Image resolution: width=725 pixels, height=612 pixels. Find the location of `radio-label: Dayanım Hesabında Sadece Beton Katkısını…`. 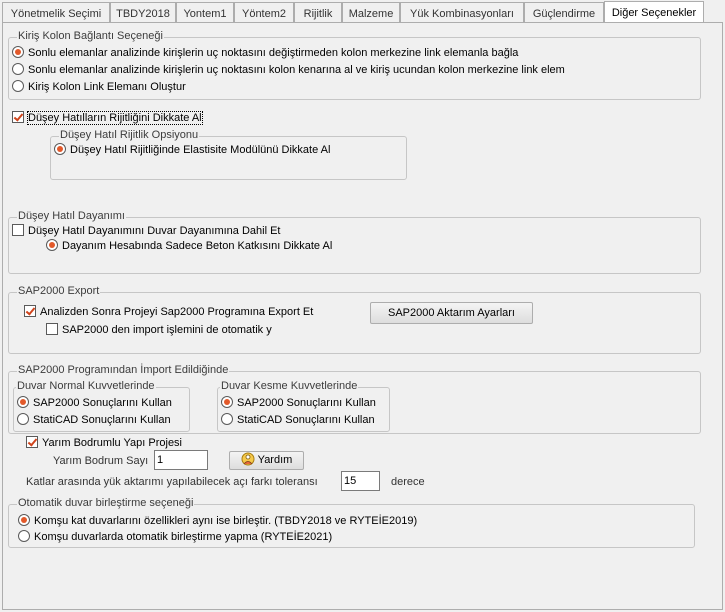

radio-label: Dayanım Hesabında Sadece Beton Katkısını… is located at coordinates (197, 246).